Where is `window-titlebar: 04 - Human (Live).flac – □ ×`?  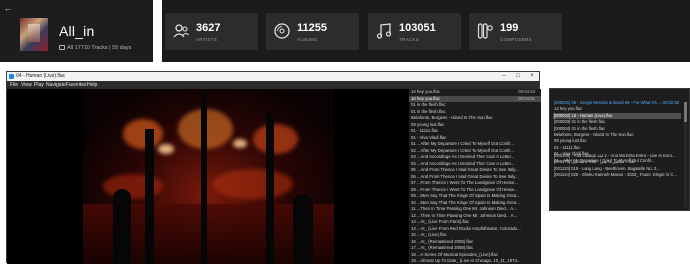 window-titlebar: 04 - Human (Live).flac – □ × is located at coordinates (273, 76).